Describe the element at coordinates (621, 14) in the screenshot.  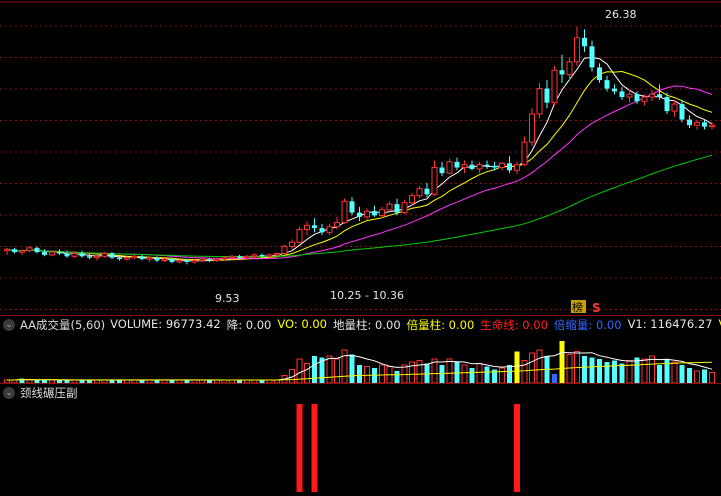
I see `high-price-label: 26.38` at that location.